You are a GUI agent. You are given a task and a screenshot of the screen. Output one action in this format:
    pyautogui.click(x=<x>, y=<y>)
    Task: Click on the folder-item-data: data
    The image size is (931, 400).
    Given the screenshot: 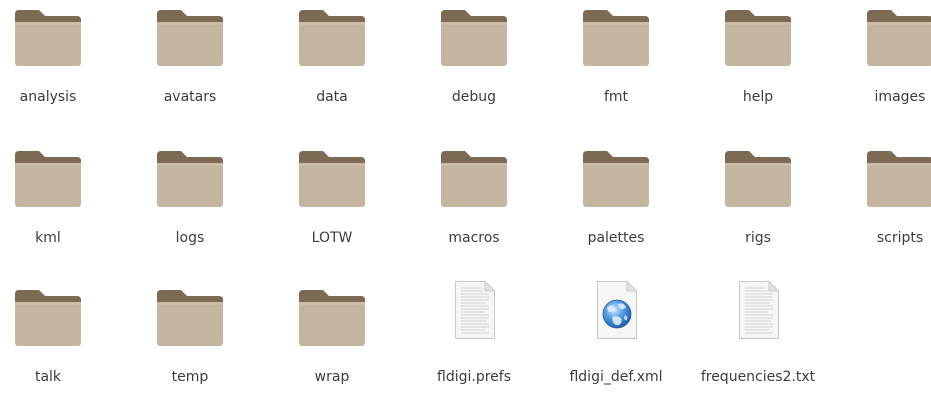 What is the action you would take?
    pyautogui.click(x=332, y=65)
    